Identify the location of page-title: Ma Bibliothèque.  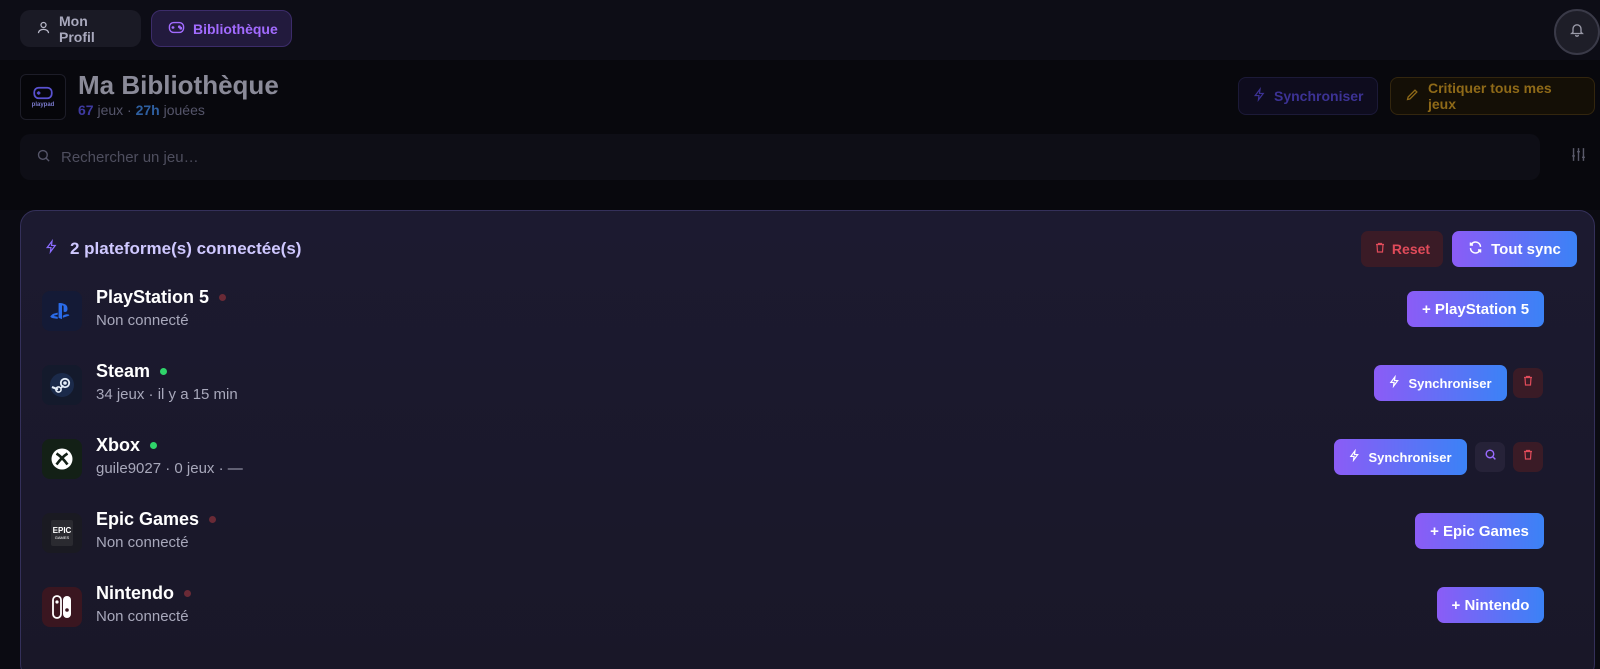
(178, 85).